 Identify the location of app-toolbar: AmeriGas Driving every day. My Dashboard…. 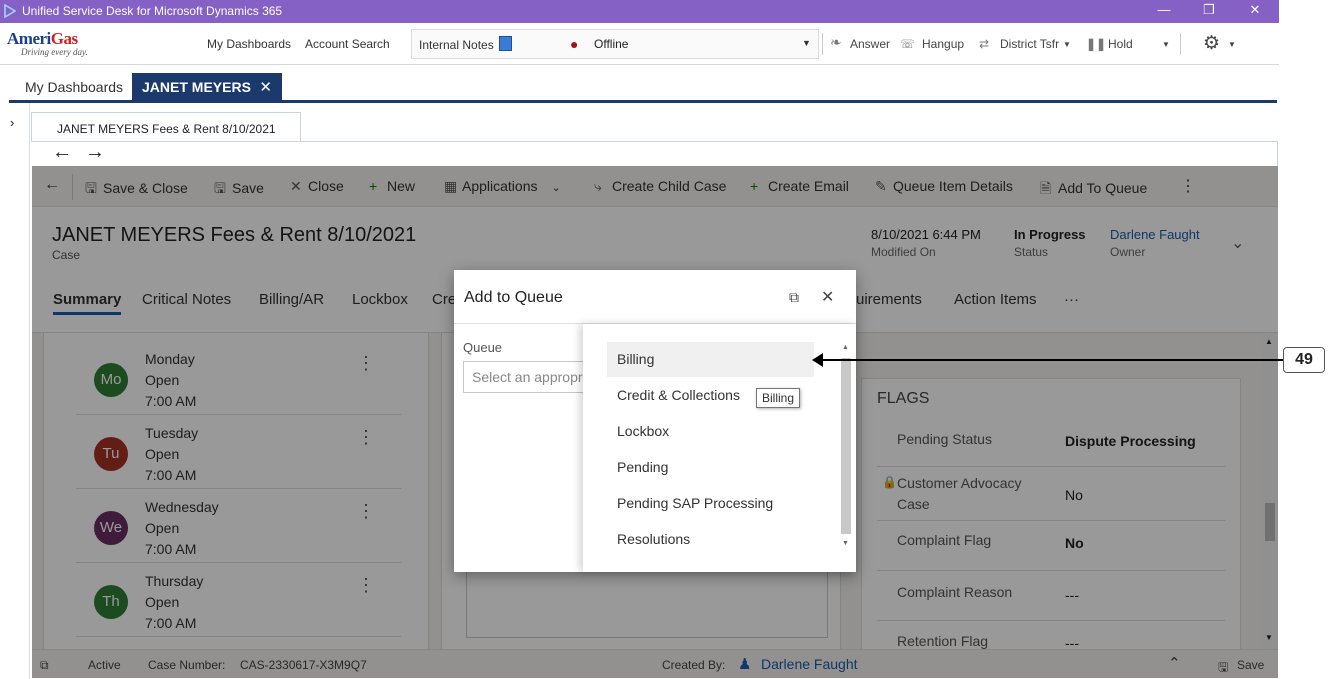
(639, 44).